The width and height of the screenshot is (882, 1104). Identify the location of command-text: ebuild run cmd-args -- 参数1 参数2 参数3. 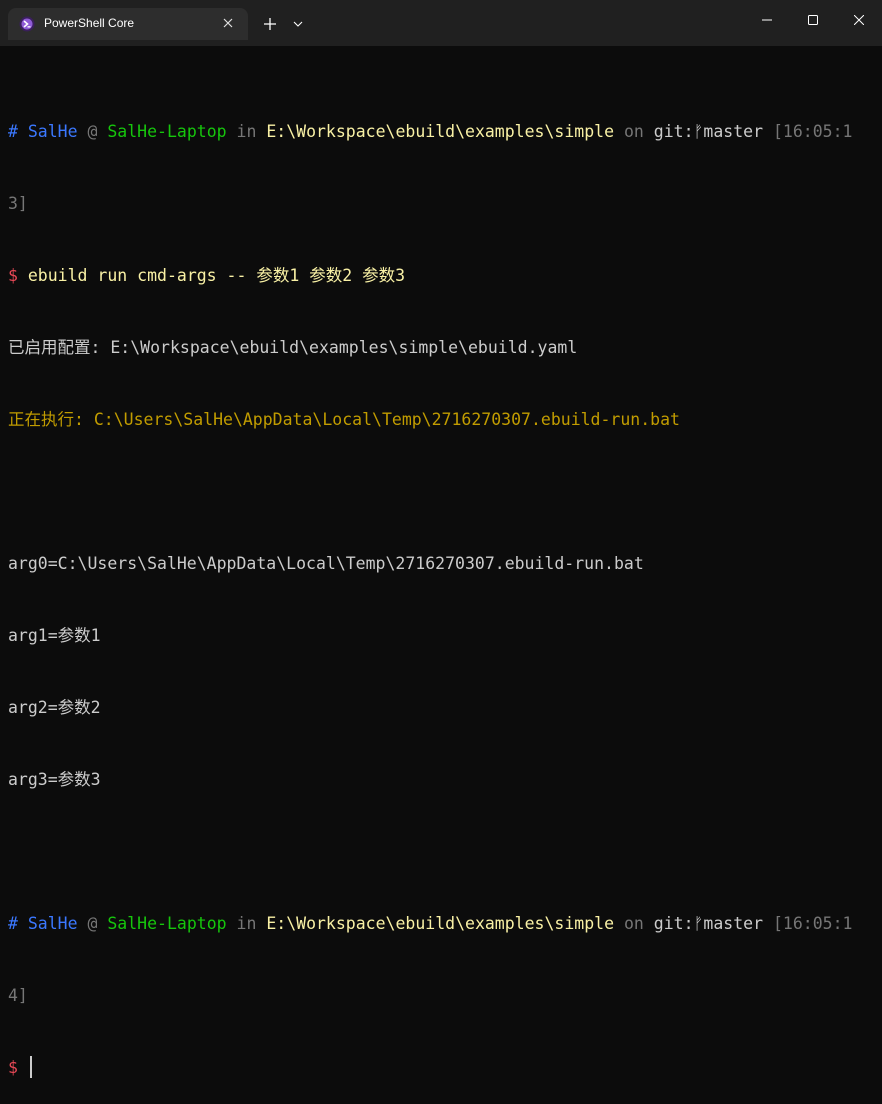
(216, 275).